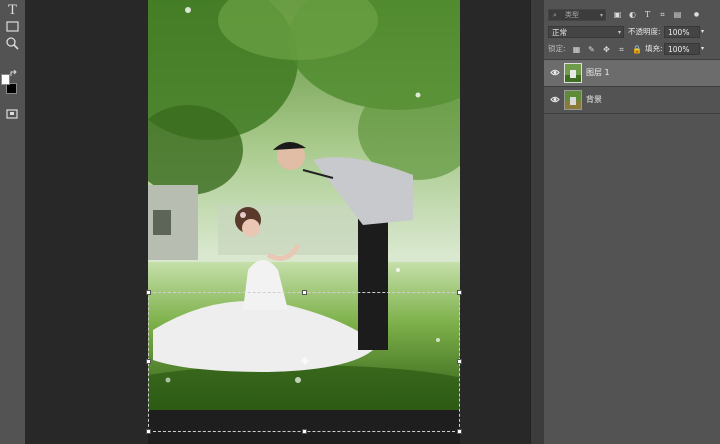  What do you see at coordinates (632, 113) in the screenshot?
I see `divider` at bounding box center [632, 113].